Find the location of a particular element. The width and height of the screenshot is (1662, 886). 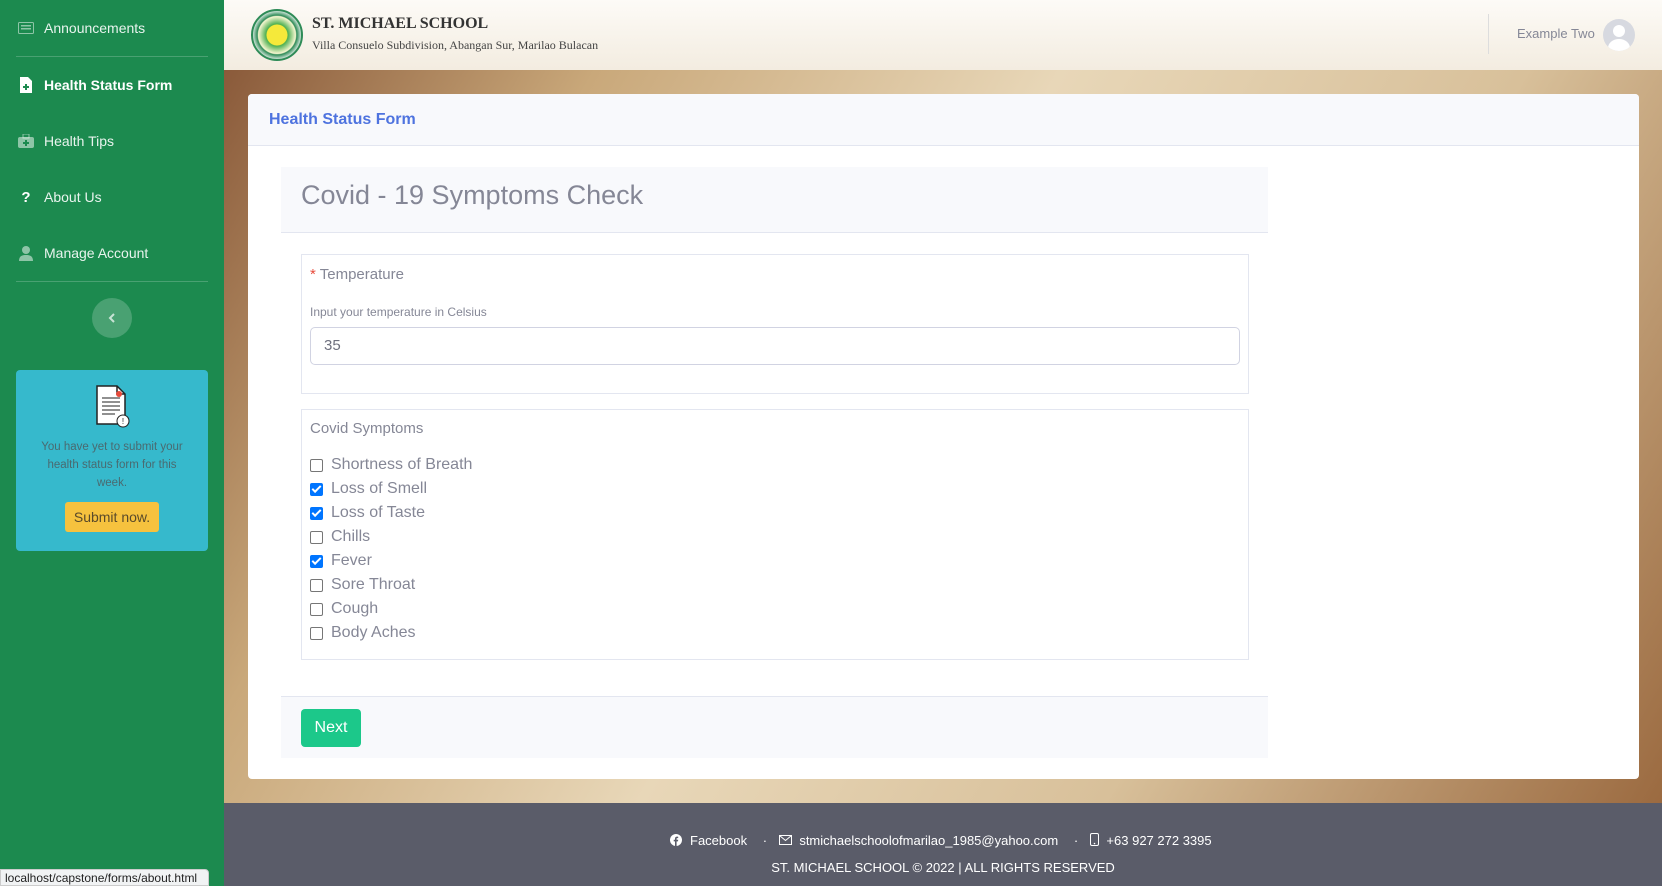

facebook-link: Facebook is located at coordinates (712, 840).